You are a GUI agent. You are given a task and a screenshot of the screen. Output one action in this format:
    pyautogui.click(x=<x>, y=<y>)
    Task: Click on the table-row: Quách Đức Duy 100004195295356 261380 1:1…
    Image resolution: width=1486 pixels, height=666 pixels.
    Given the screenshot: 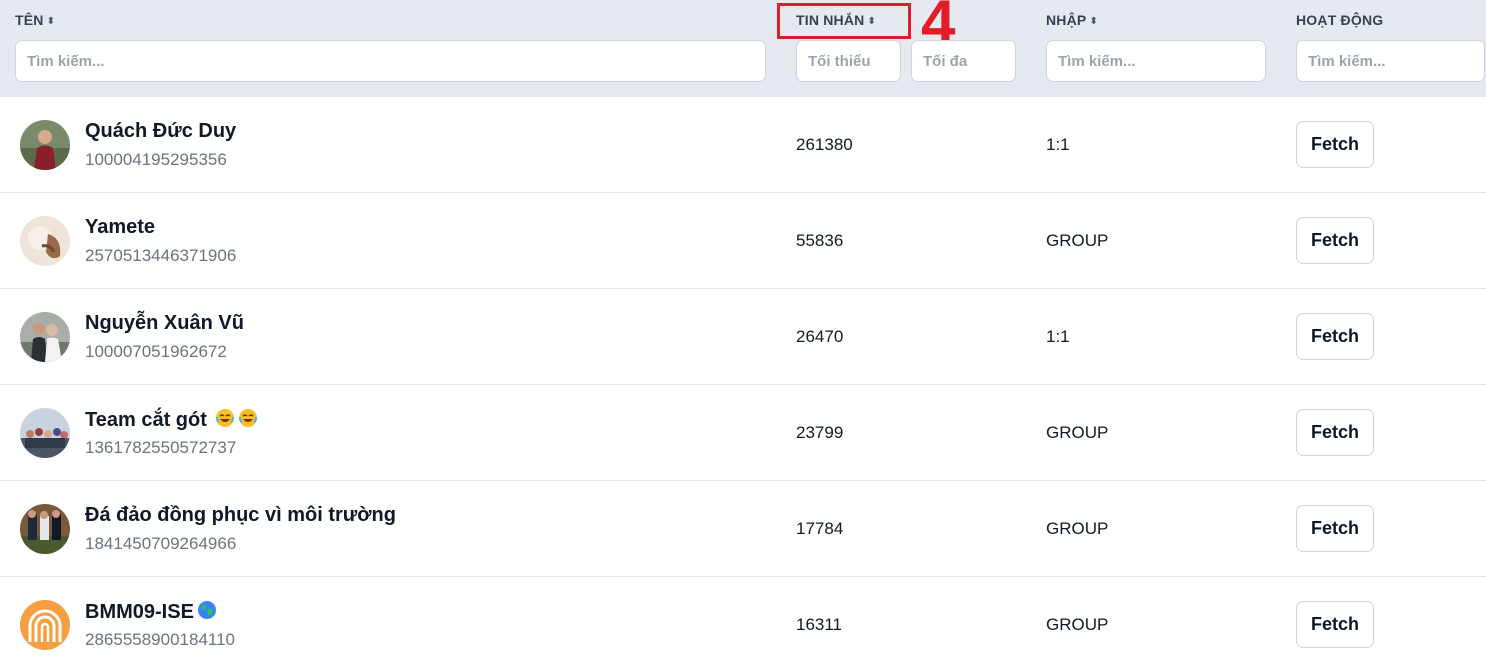 What is the action you would take?
    pyautogui.click(x=743, y=145)
    